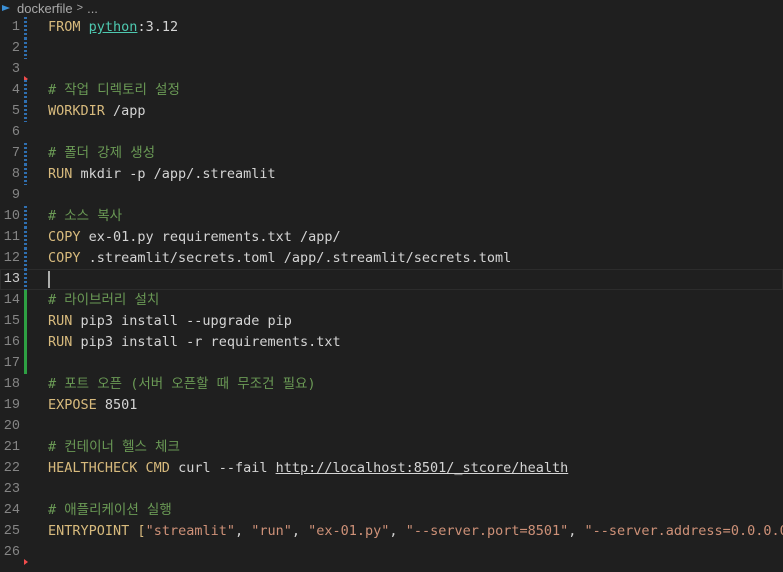 This screenshot has height=572, width=783. Describe the element at coordinates (391, 70) in the screenshot. I see `code-line: 3` at that location.